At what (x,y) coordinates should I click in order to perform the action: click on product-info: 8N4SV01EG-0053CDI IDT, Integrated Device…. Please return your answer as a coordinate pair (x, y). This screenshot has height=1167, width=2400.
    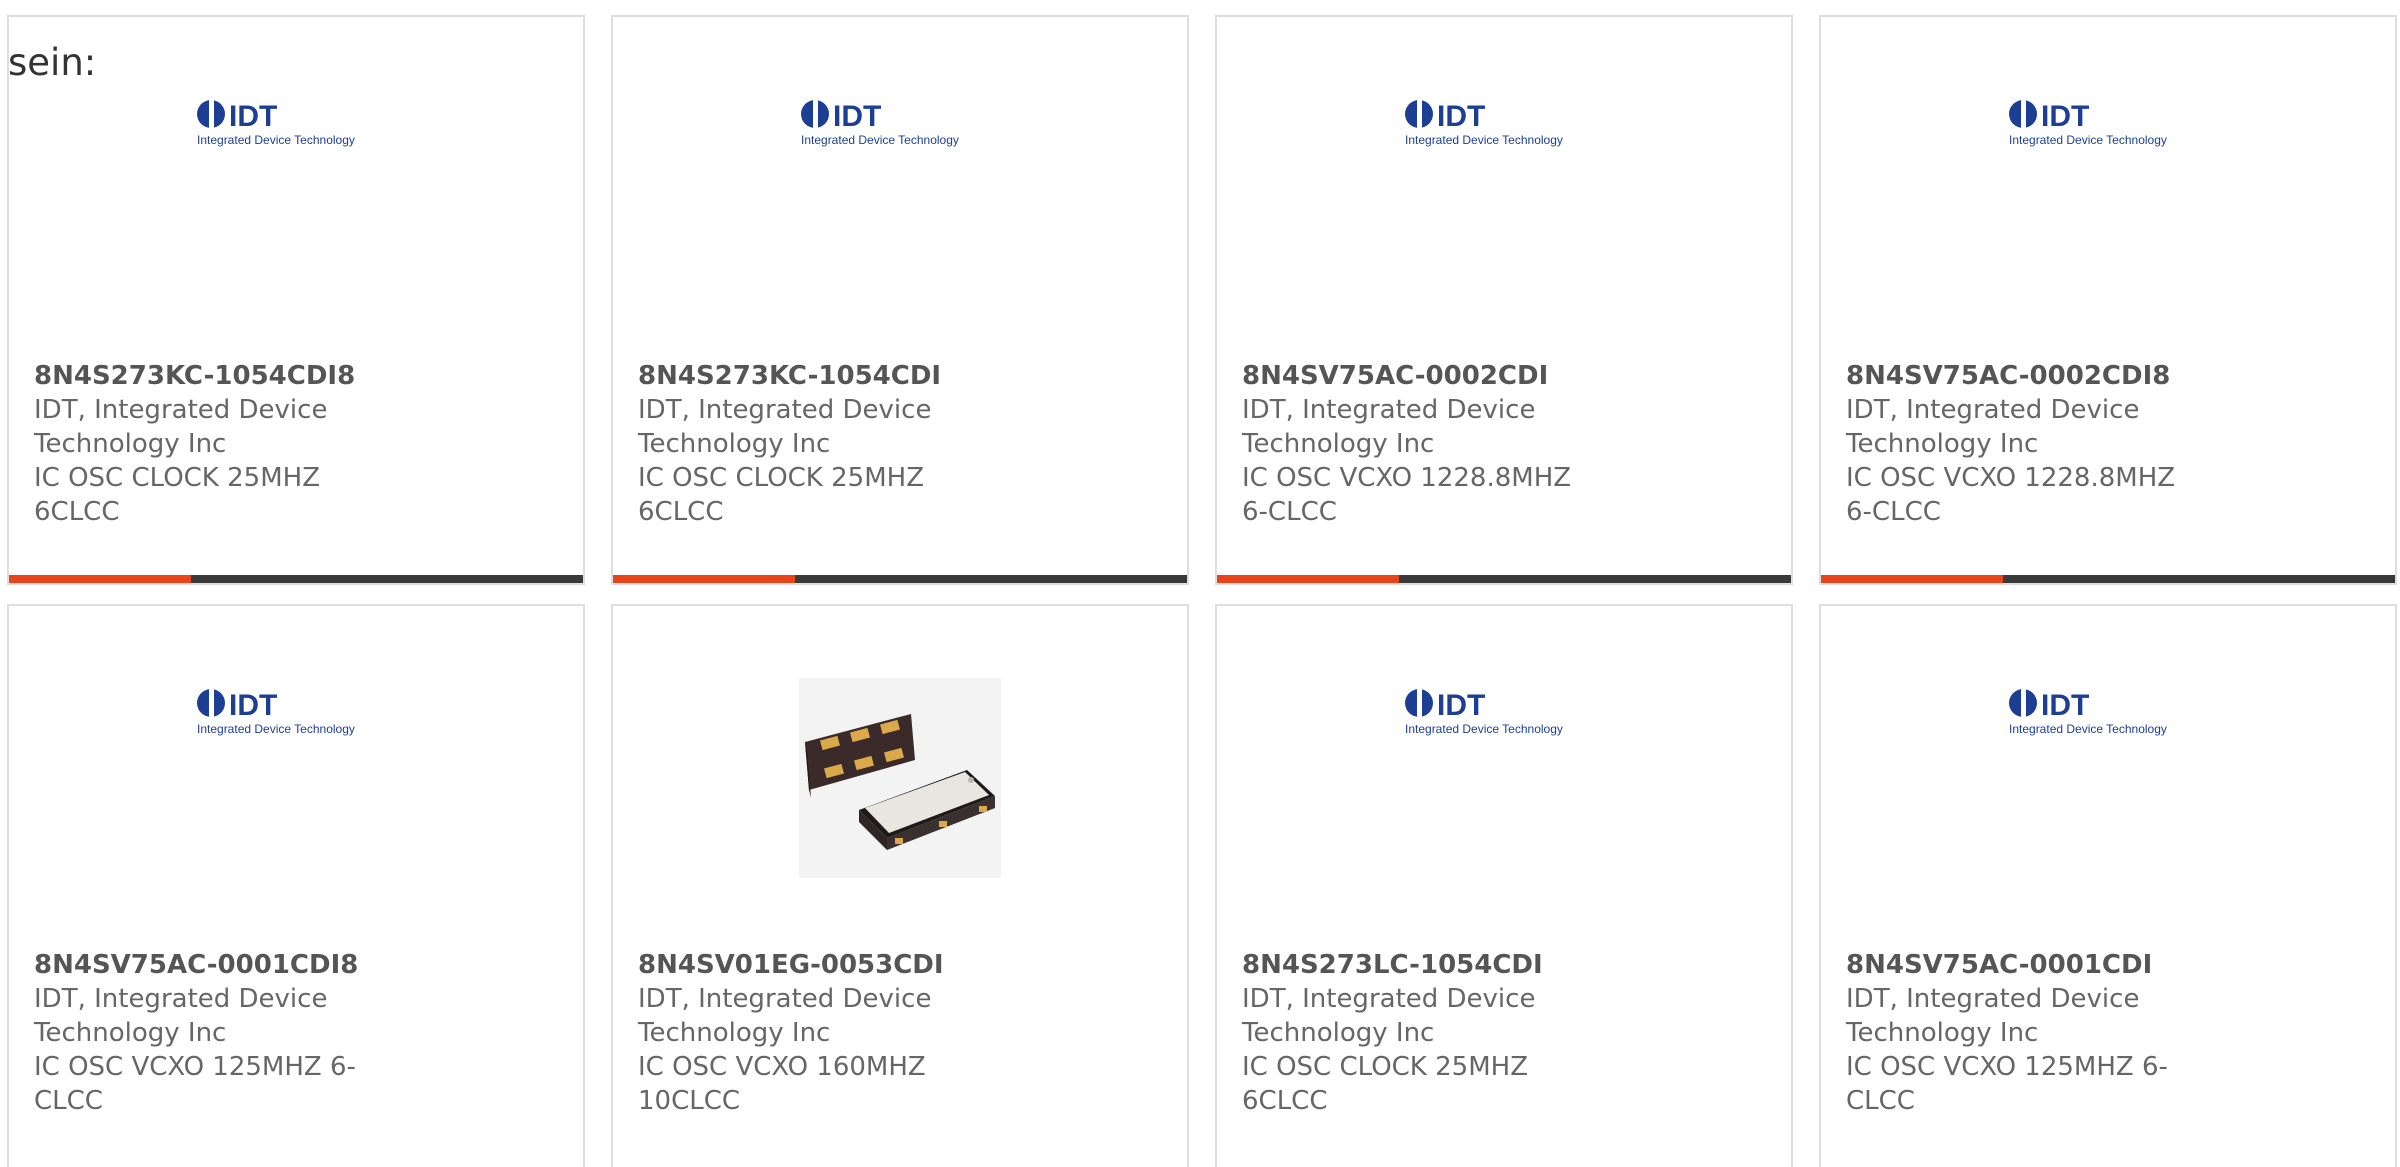
    Looking at the image, I should click on (803, 1033).